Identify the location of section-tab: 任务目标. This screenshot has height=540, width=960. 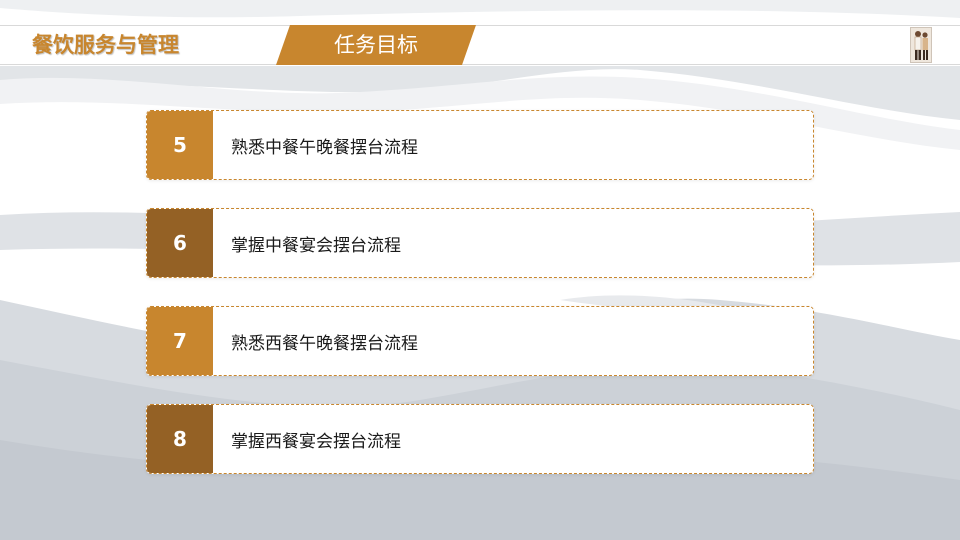
(376, 45).